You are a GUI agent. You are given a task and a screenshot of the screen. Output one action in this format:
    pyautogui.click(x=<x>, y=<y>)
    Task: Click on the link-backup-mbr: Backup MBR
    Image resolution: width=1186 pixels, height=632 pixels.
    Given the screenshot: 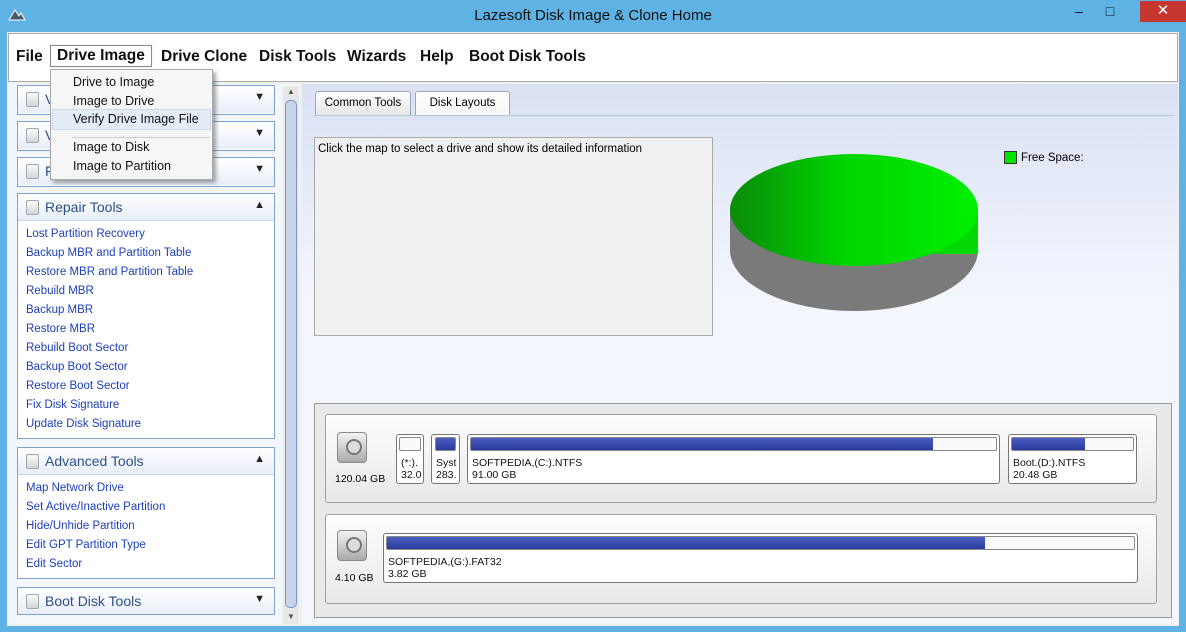 What is the action you would take?
    pyautogui.click(x=146, y=310)
    